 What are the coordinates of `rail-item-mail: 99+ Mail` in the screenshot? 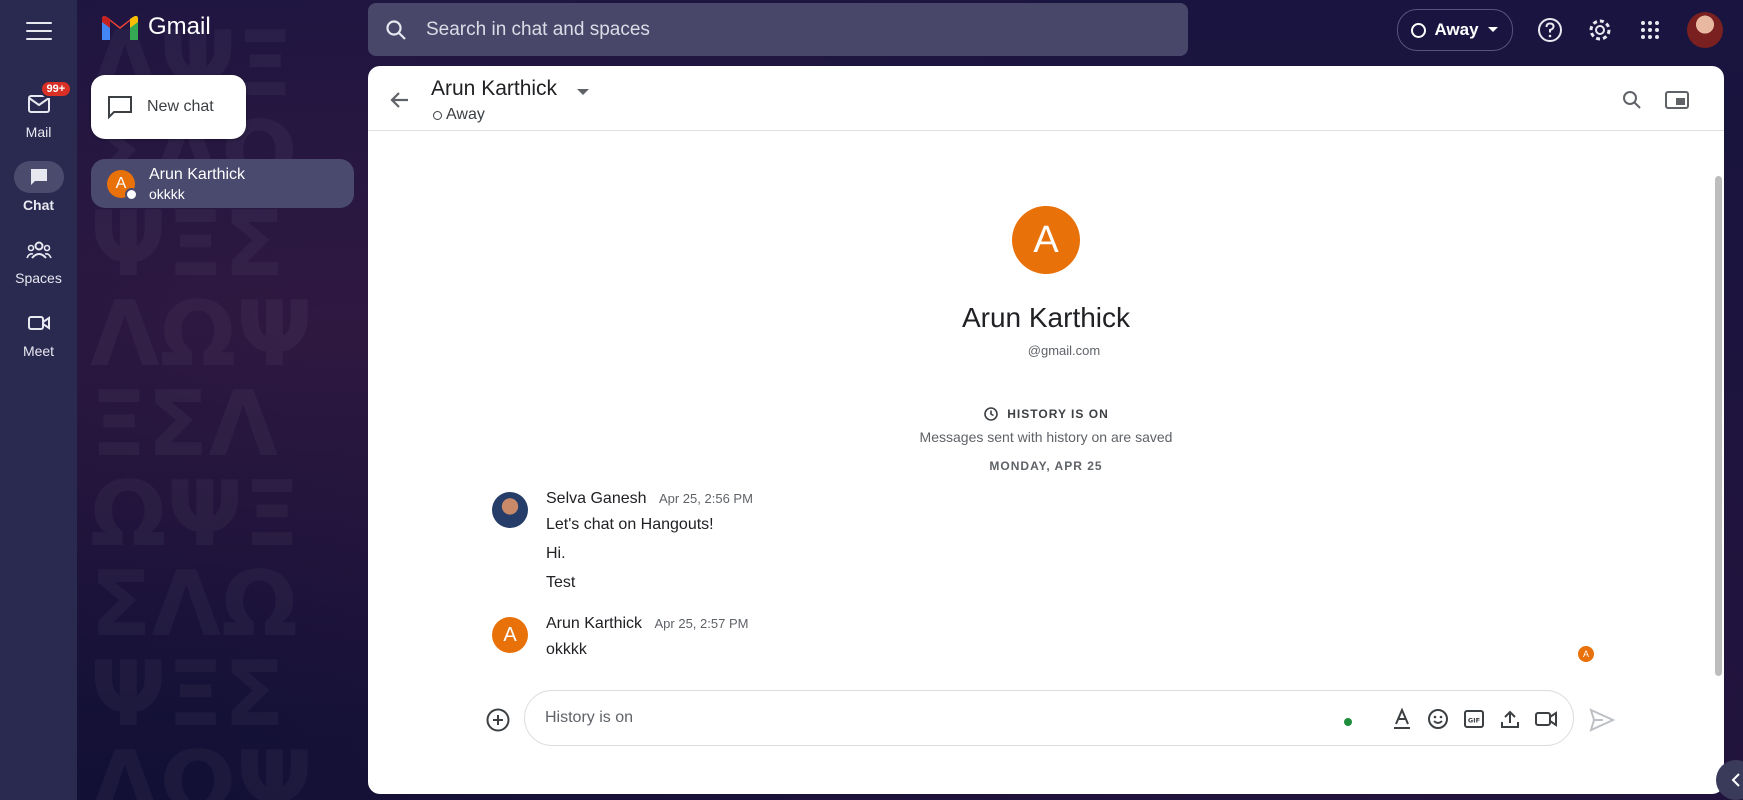 It's located at (38, 110).